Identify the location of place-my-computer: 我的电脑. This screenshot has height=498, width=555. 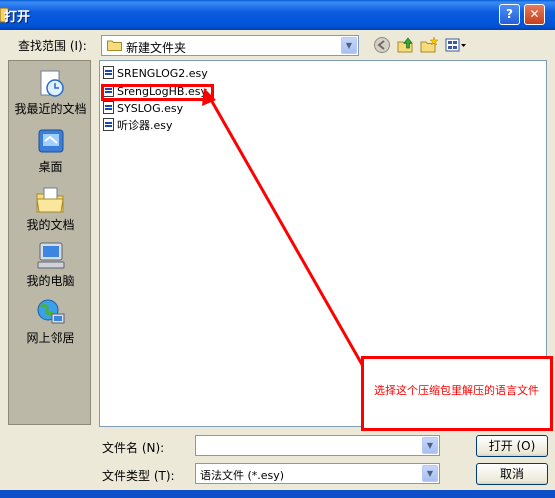
(50, 265).